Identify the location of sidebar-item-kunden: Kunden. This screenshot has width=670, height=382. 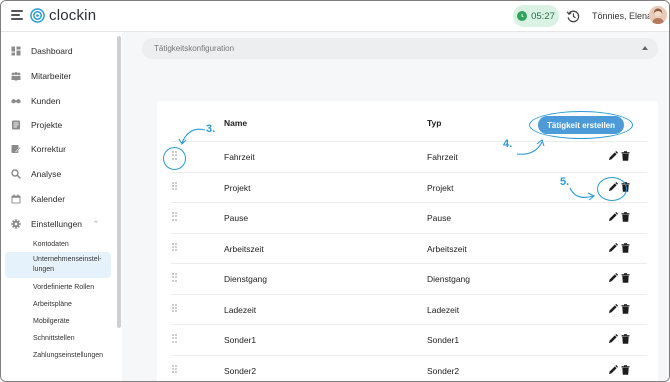
(58, 101).